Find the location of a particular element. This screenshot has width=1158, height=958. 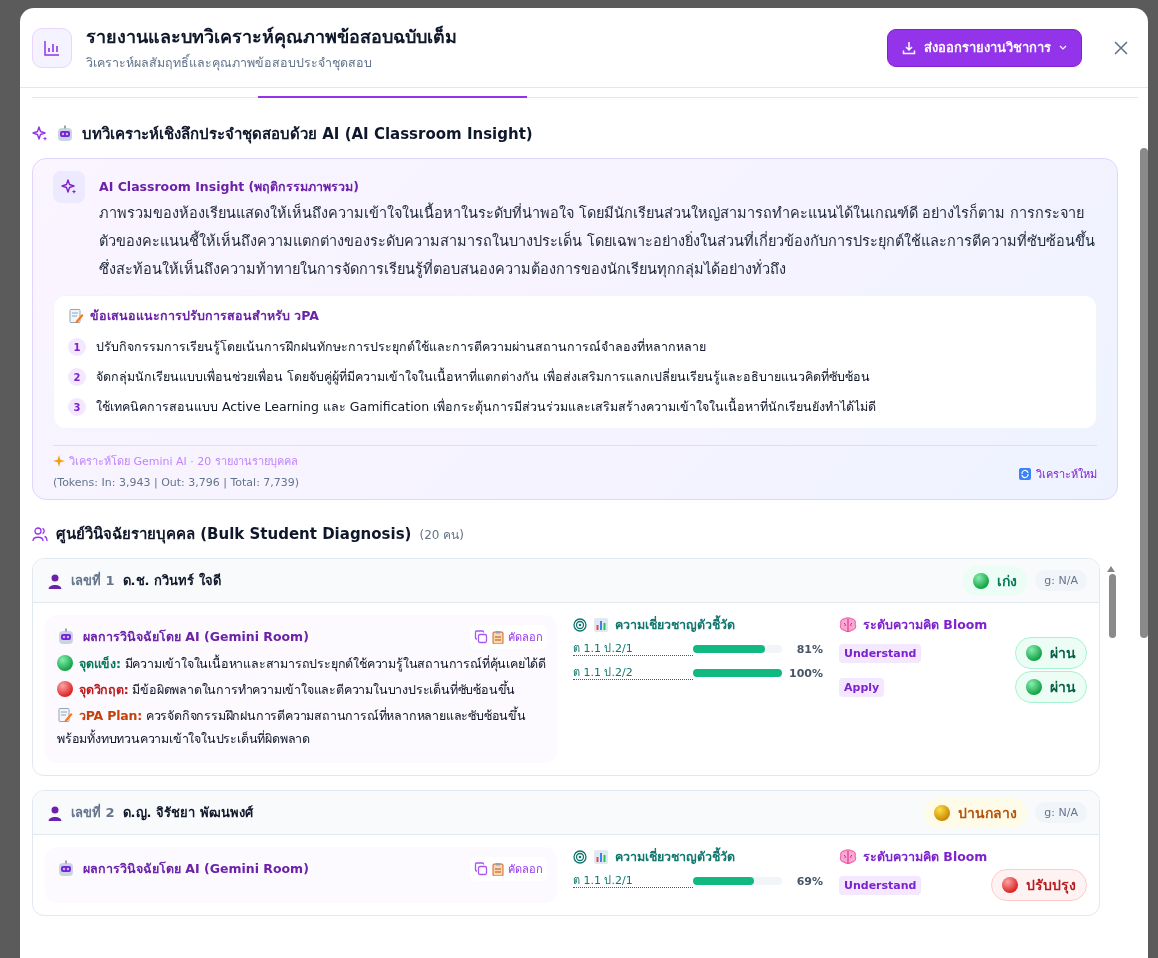

recommendation-text: ใช้เทคนิคการสอนแบบ Active Learning และ Gamification เพื่อกระตุ้นการมีส่วนร่วมและเสริมสร้างความเข้าใจในเนื้อหาที่นักเรียนยังทำได้ไม่ดี is located at coordinates (486, 407).